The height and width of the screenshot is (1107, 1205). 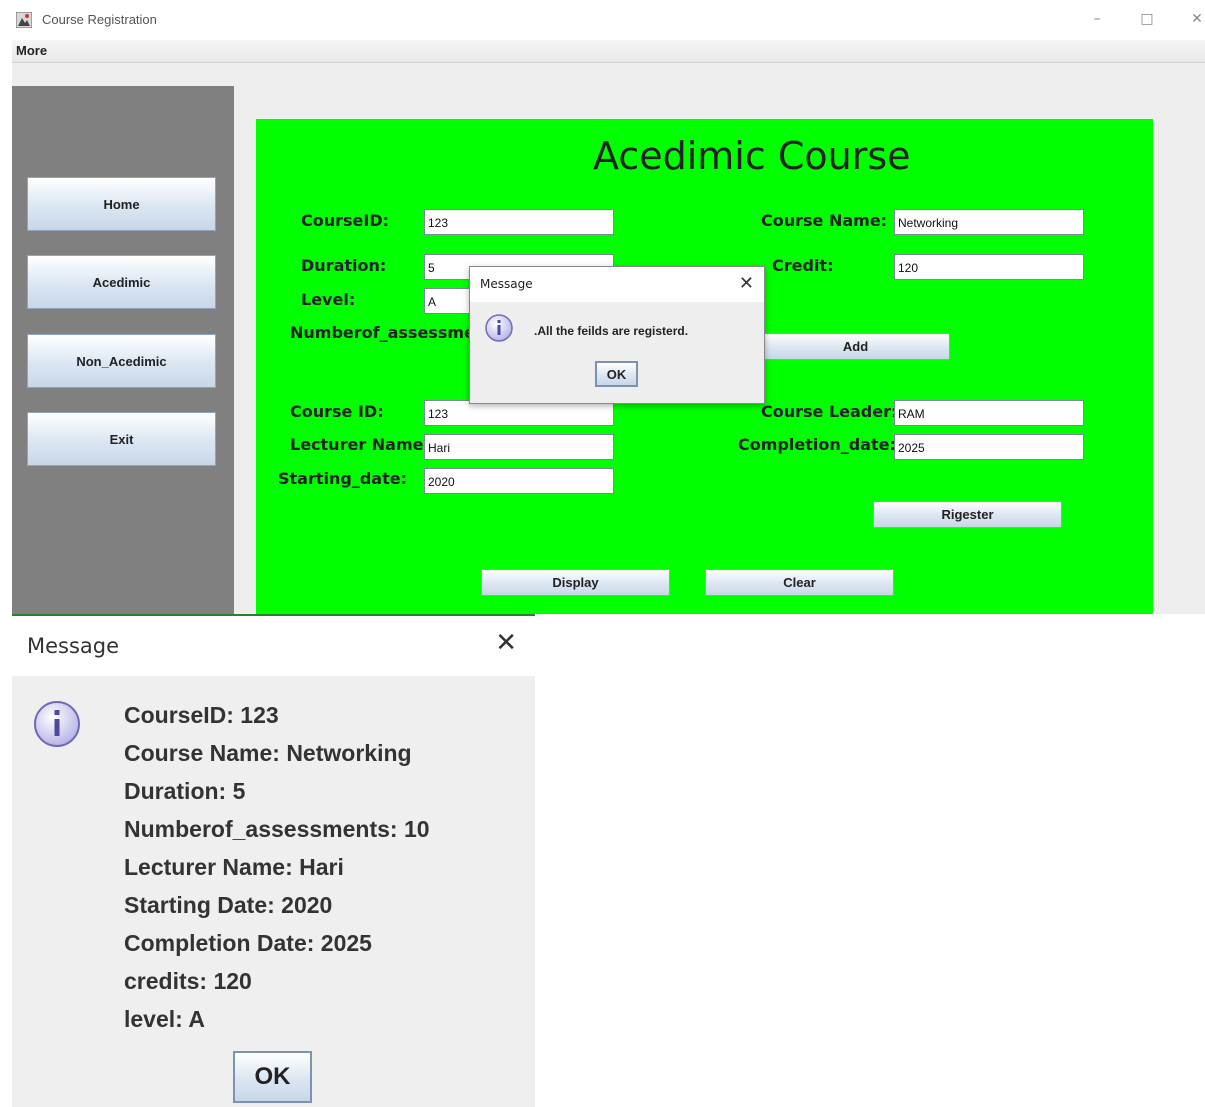 What do you see at coordinates (345, 220) in the screenshot?
I see `course-id-label: CourseID:` at bounding box center [345, 220].